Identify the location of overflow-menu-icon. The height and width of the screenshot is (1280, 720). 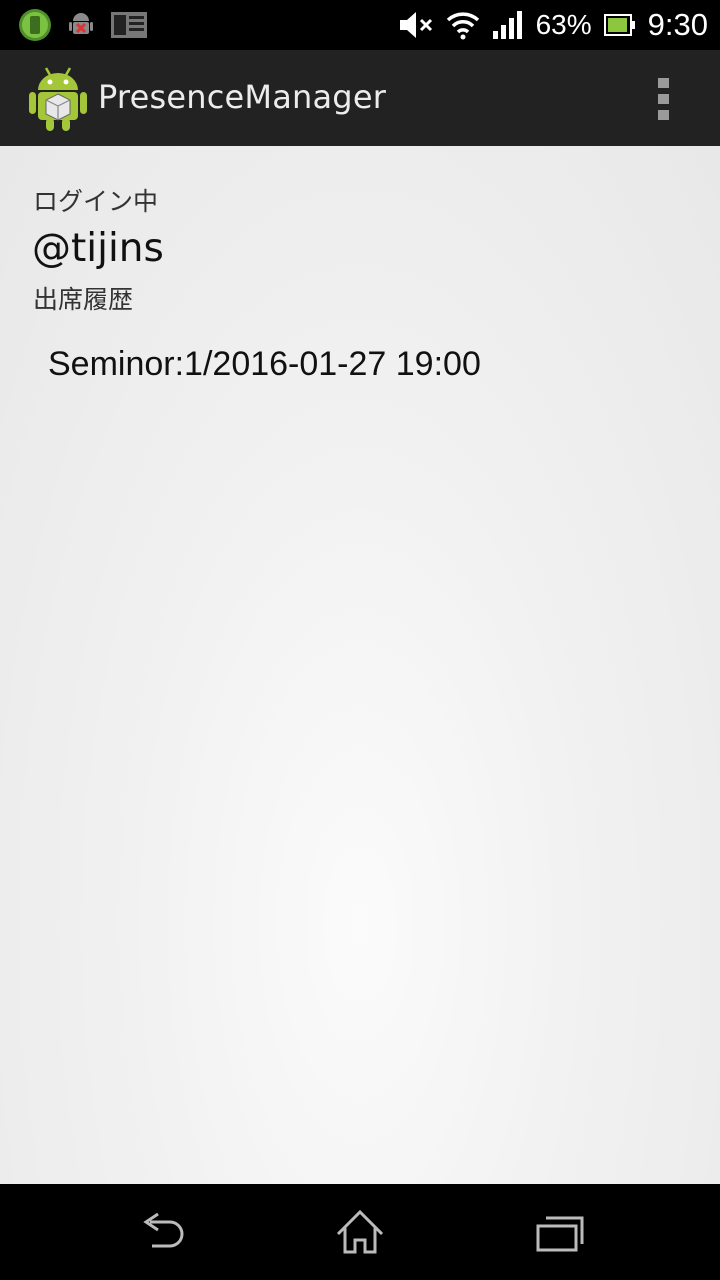
(664, 98).